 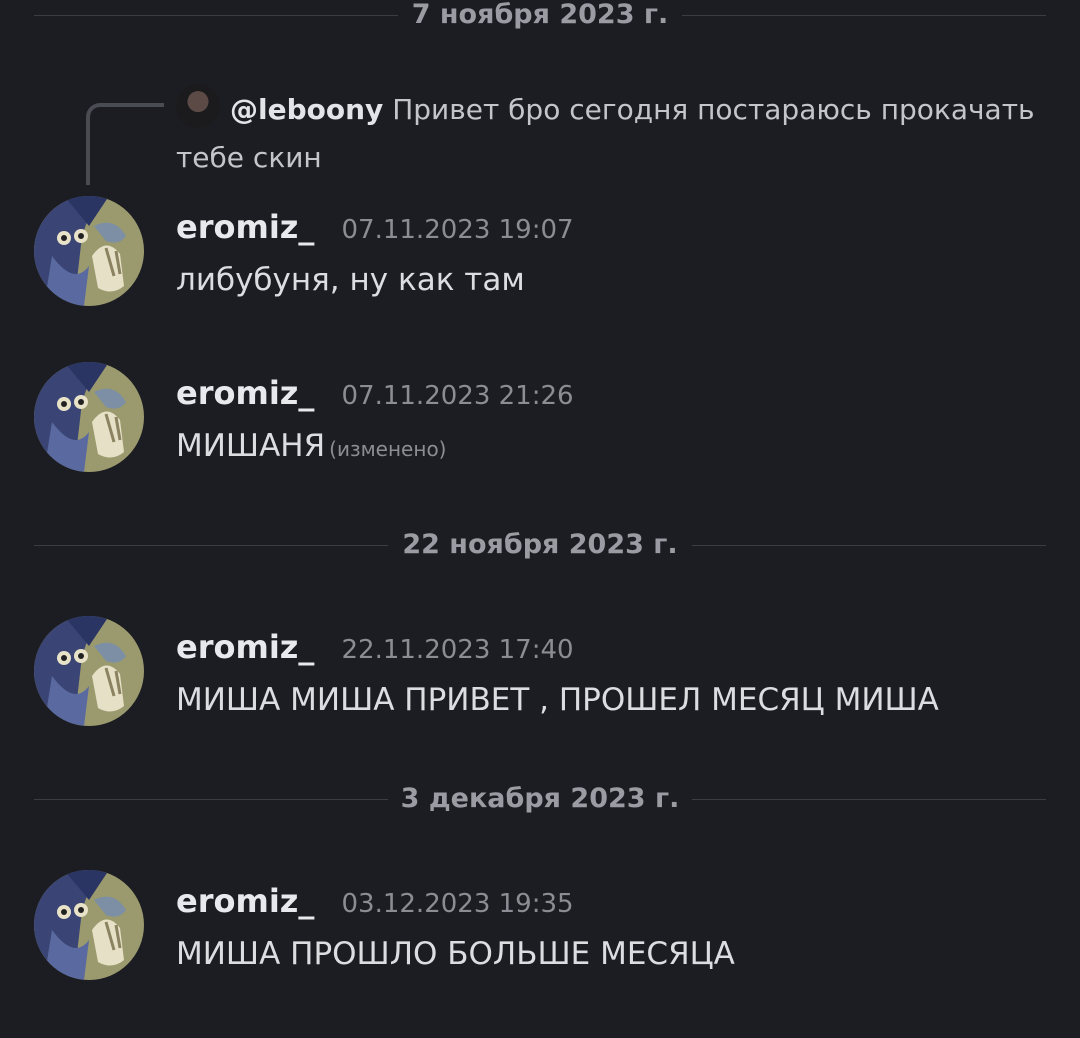 What do you see at coordinates (540, 545) in the screenshot?
I see `date-divider: 22 ноября 2023 г.` at bounding box center [540, 545].